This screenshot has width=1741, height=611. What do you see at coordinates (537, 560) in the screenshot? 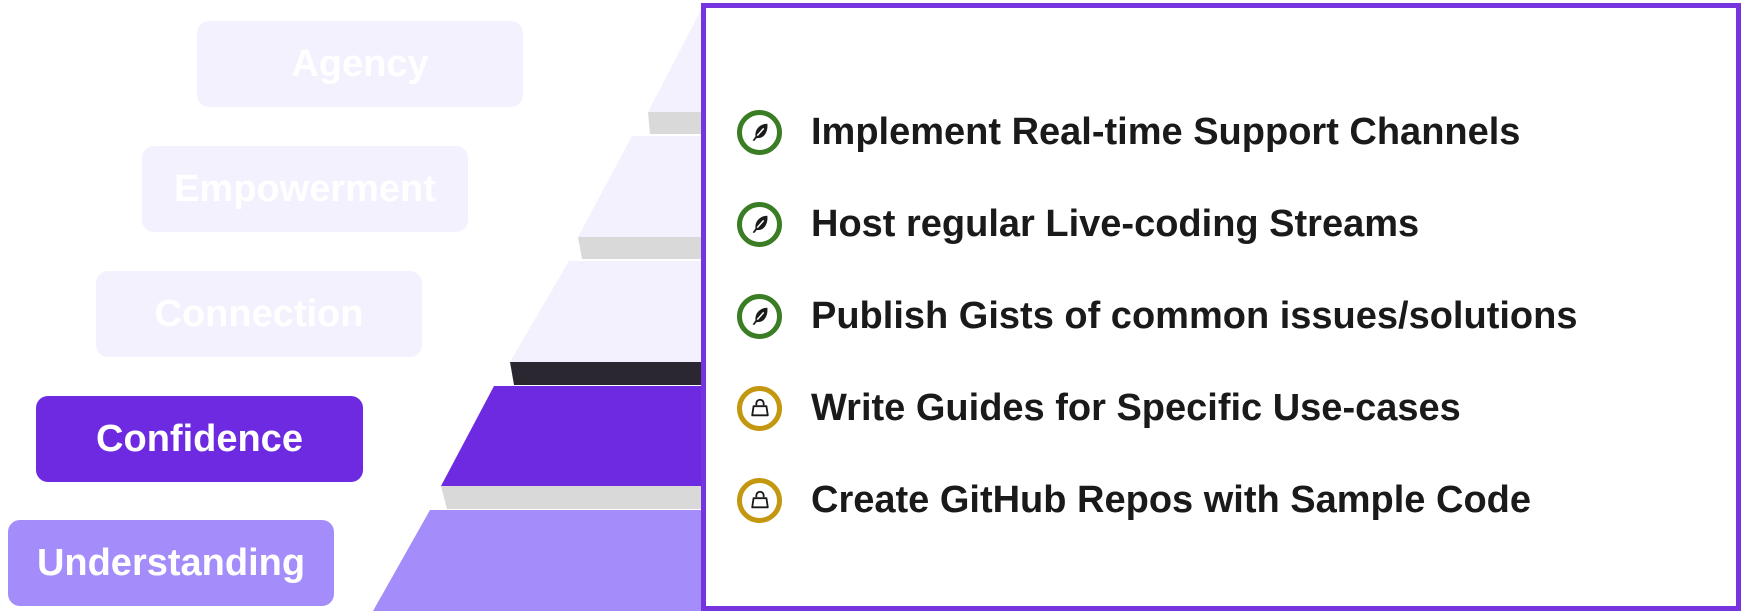
I see `pyramid-tier-understanding` at bounding box center [537, 560].